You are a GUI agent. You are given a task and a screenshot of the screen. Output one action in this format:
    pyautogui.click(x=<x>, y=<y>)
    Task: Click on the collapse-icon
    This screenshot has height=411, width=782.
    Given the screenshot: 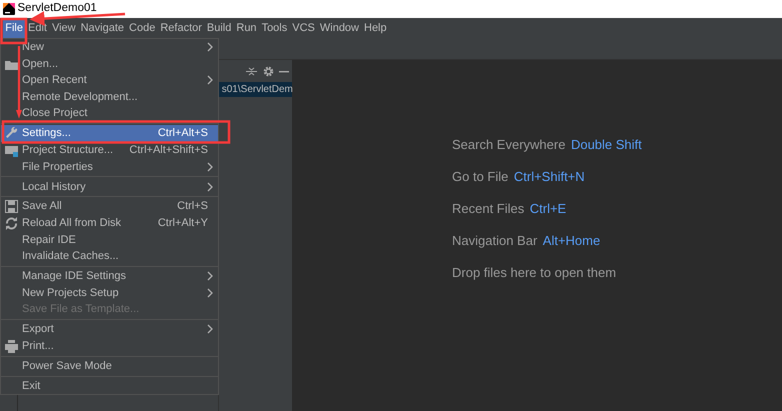 What is the action you would take?
    pyautogui.click(x=252, y=71)
    